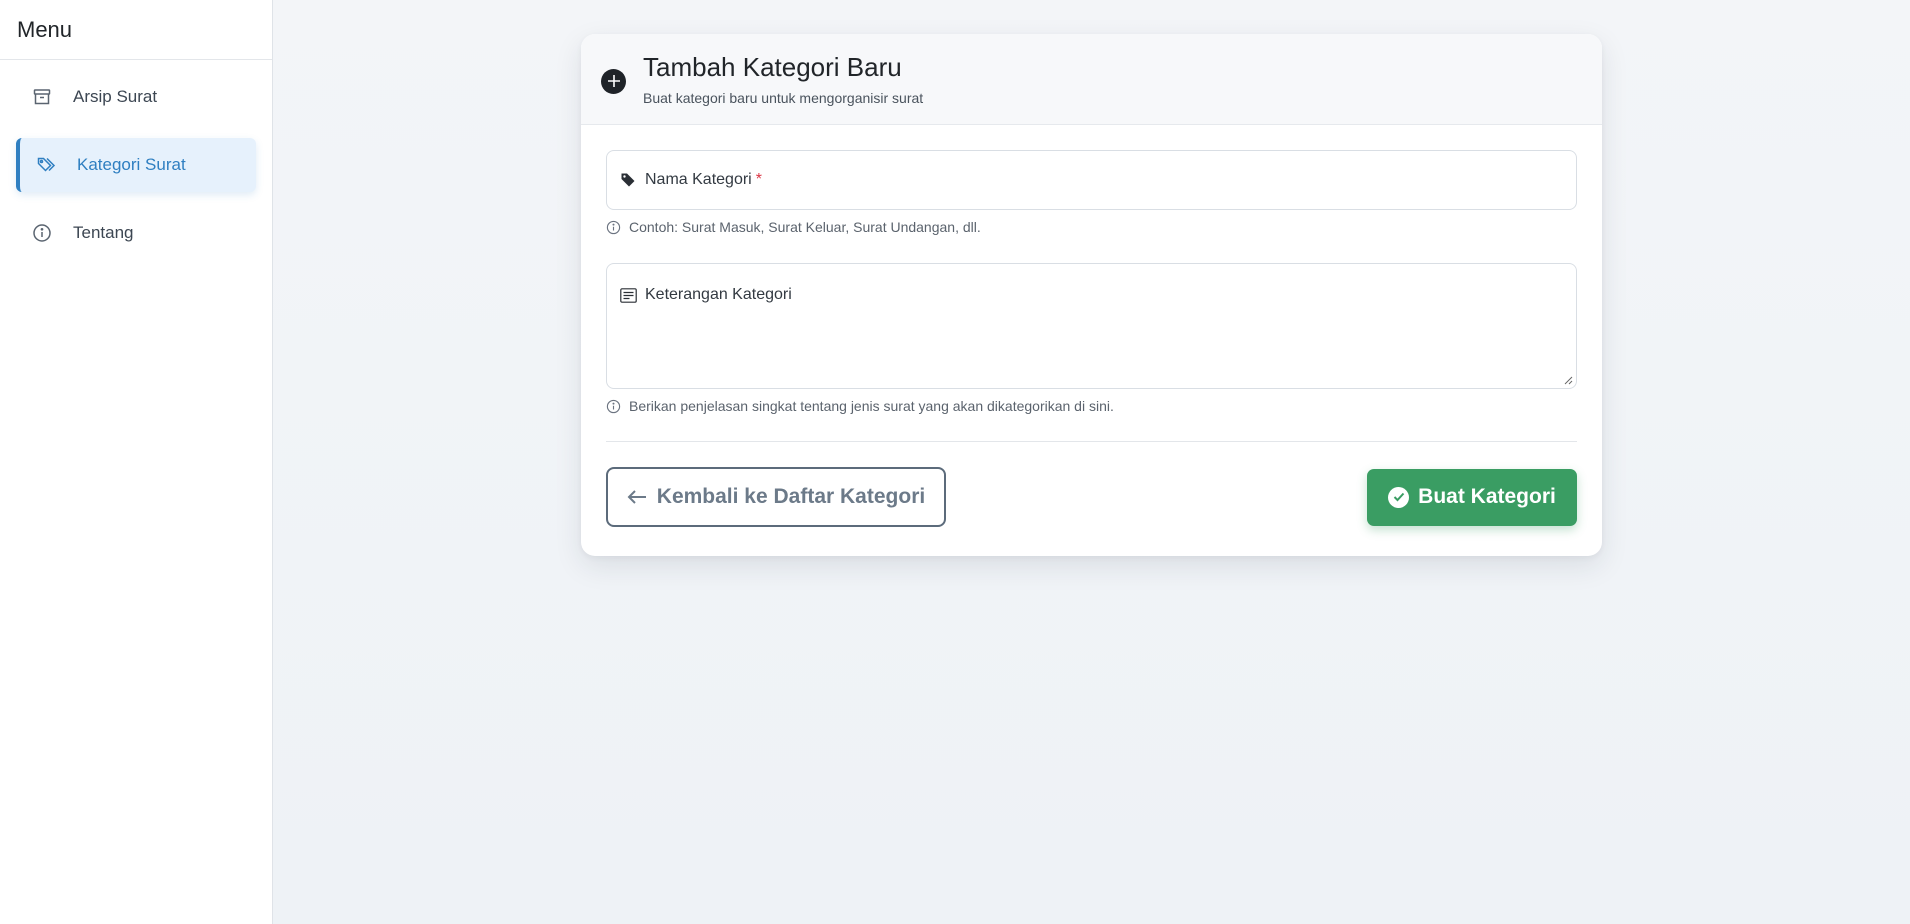 The image size is (1910, 924). I want to click on sidebar-item-label: Arsip Surat, so click(115, 96).